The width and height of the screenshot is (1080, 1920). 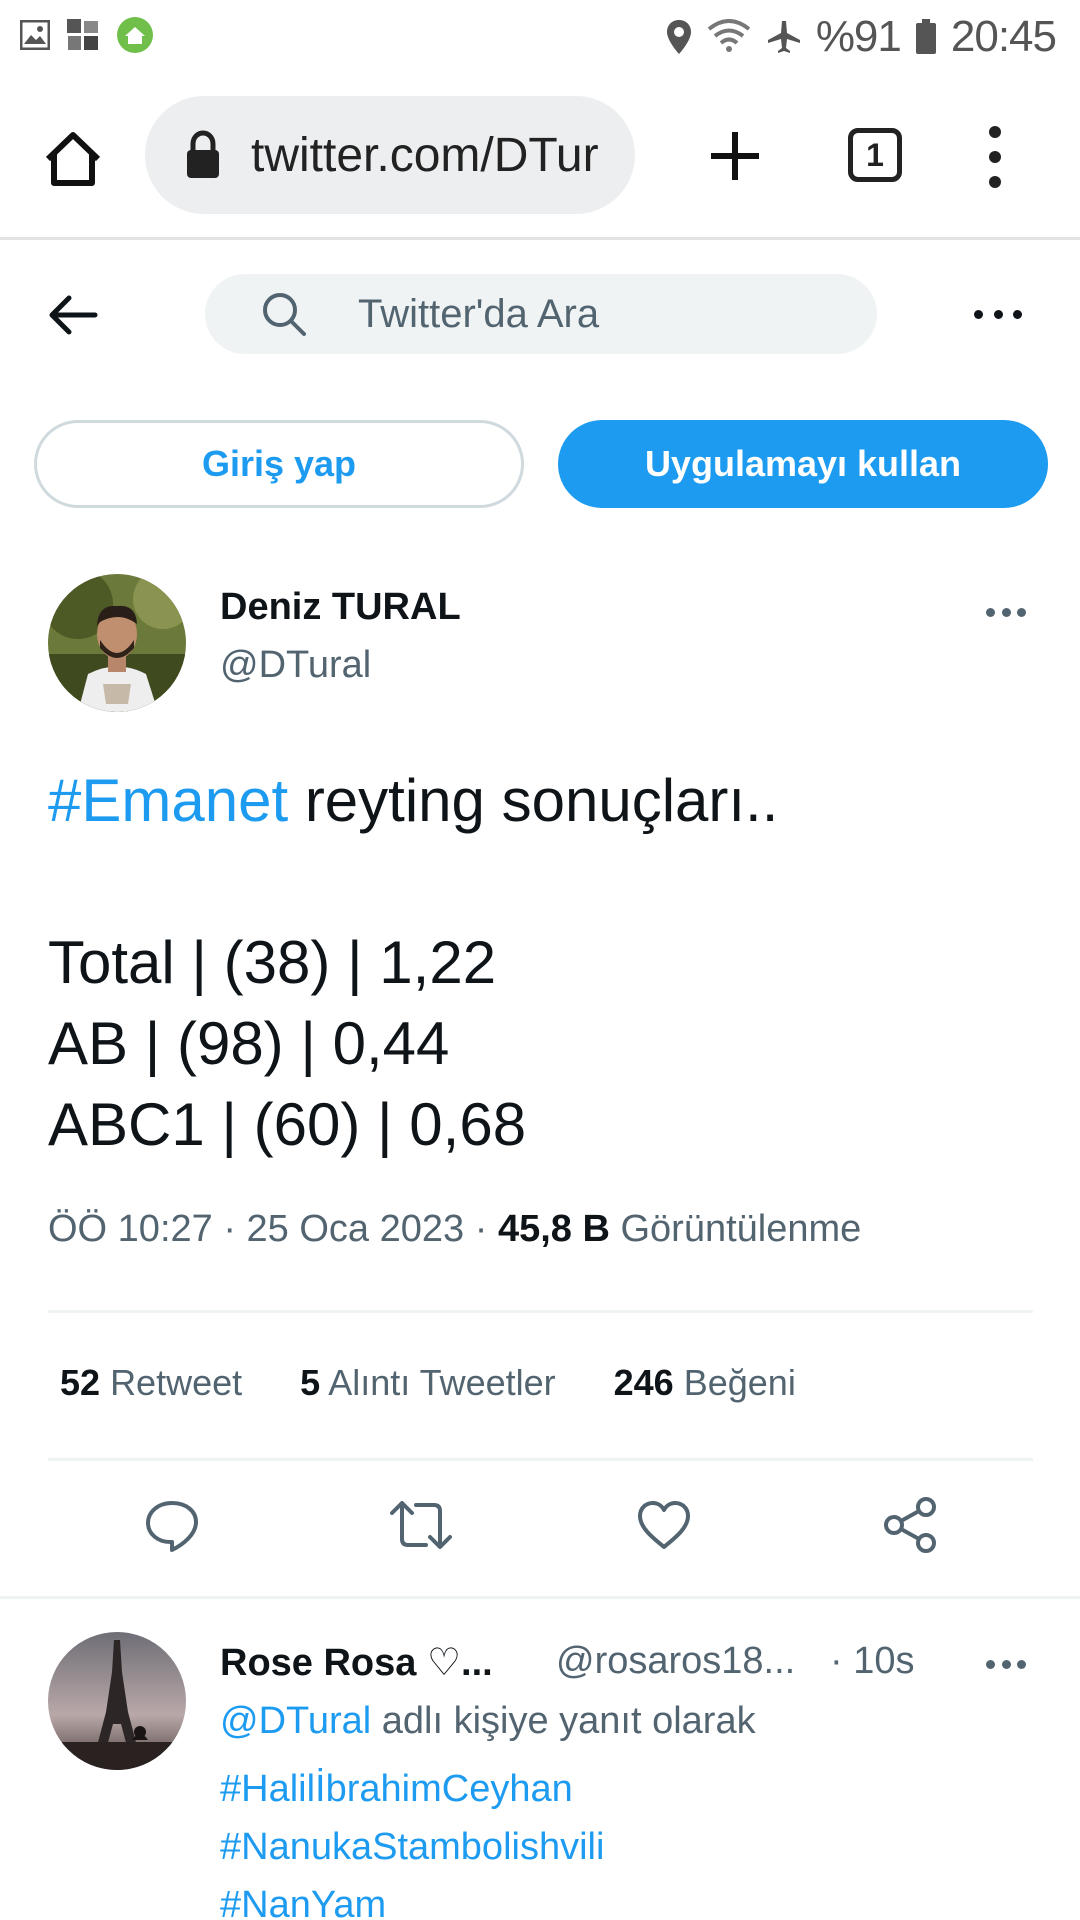 I want to click on share-button, so click(x=910, y=1525).